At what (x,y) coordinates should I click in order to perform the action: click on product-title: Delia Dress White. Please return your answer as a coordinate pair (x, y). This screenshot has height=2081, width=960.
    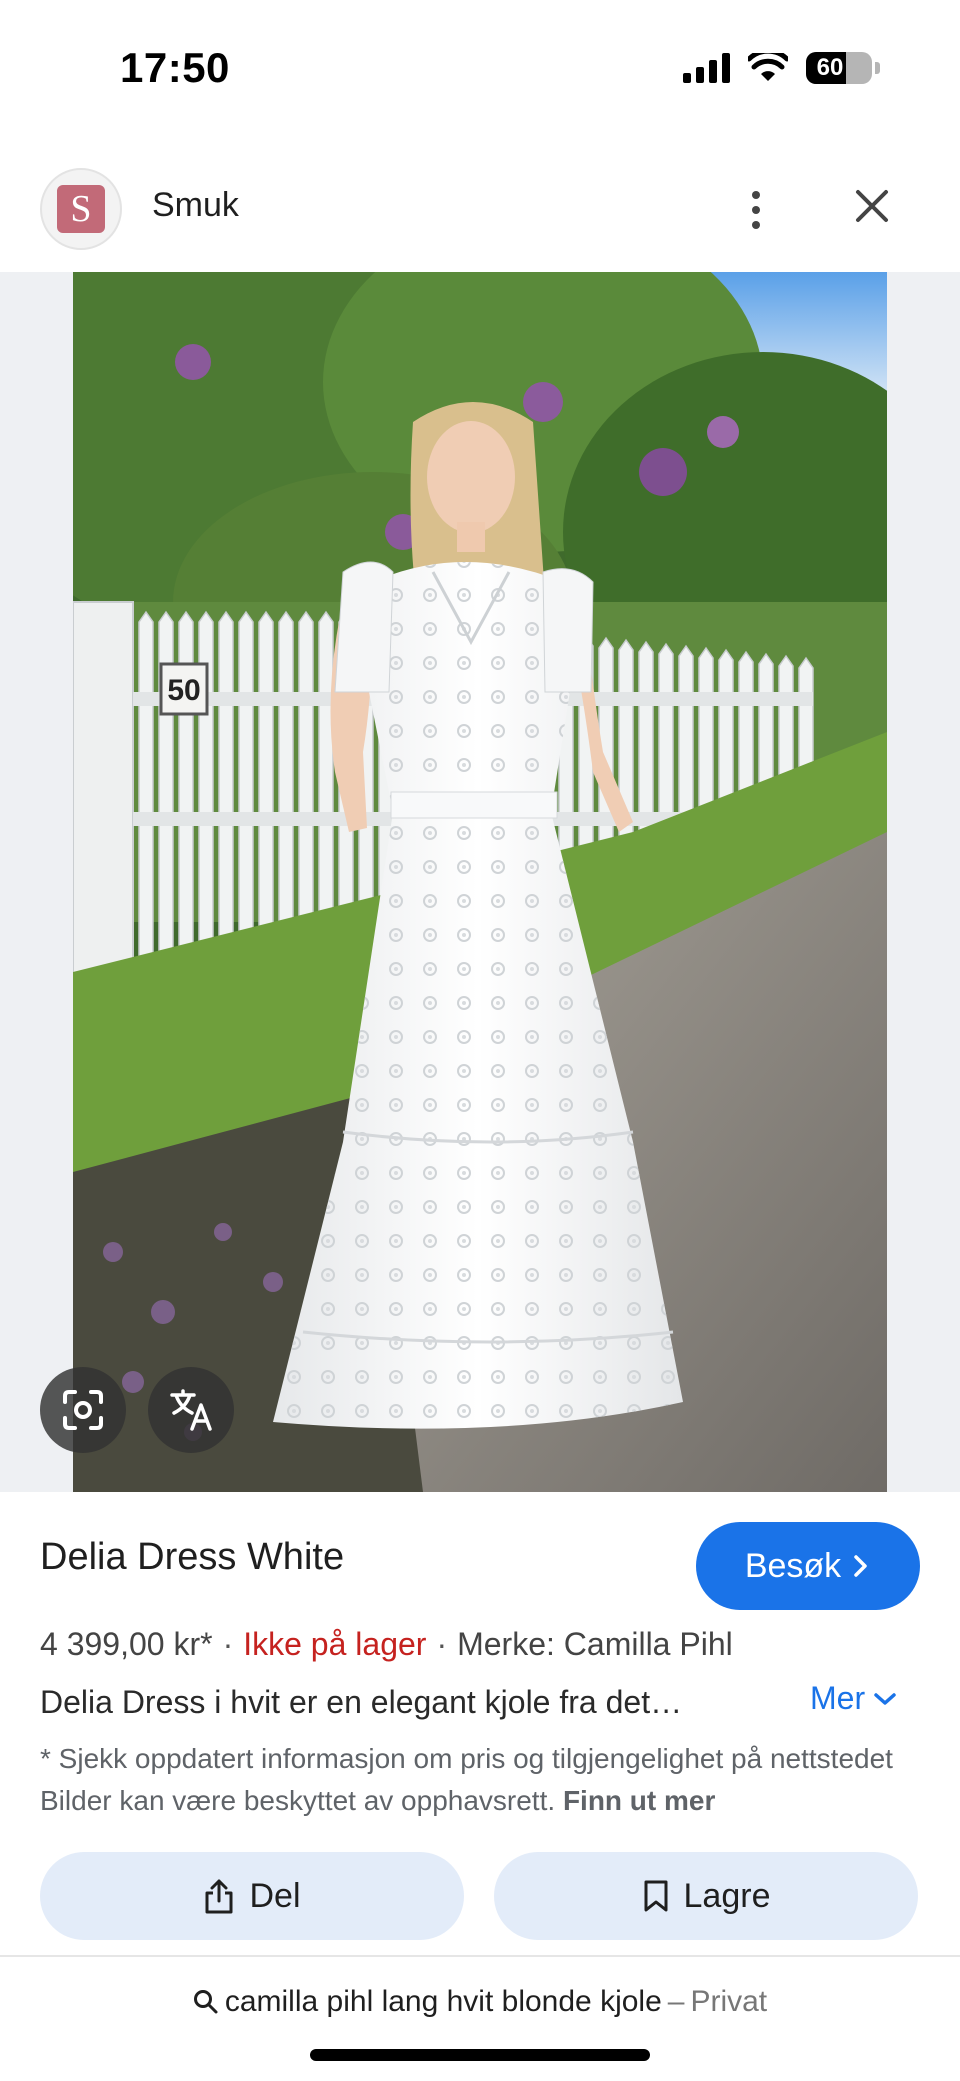
    Looking at the image, I should click on (192, 1557).